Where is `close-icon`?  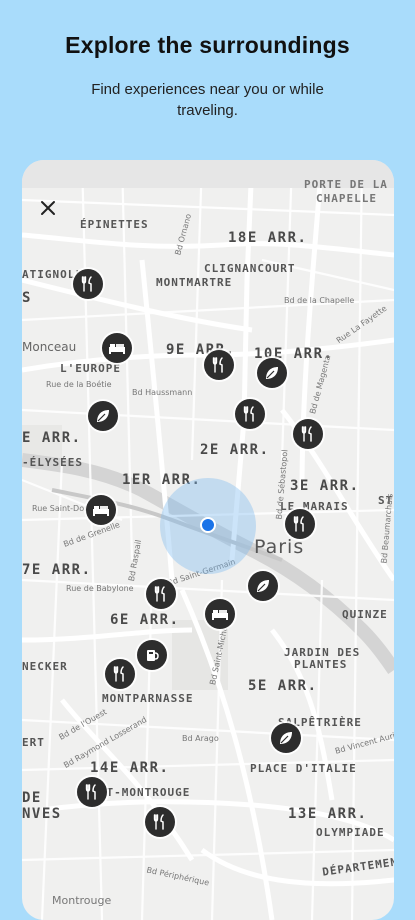 close-icon is located at coordinates (48, 208).